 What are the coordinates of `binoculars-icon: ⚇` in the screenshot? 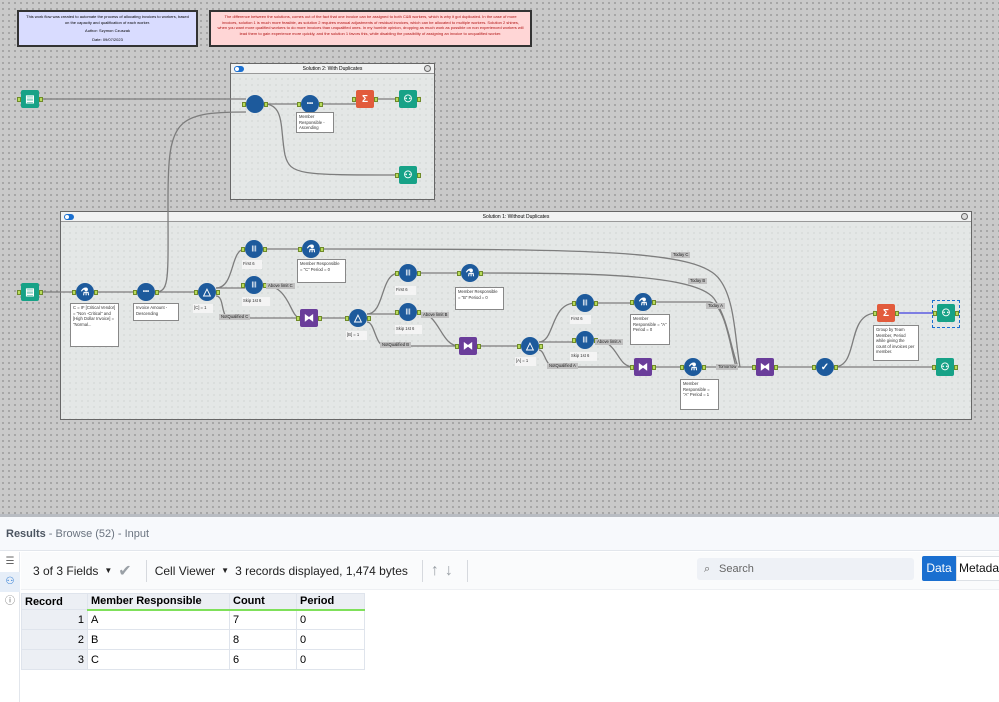 It's located at (10, 582).